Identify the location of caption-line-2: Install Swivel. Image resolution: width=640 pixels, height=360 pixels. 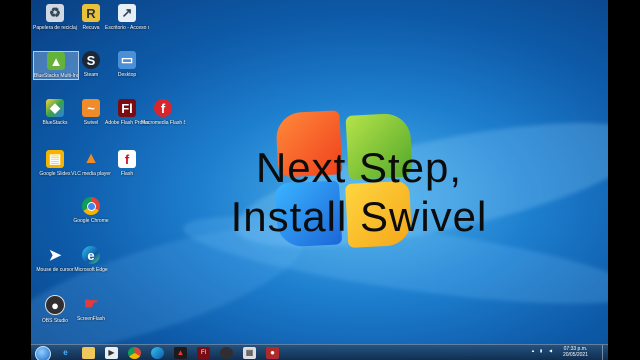
(359, 216).